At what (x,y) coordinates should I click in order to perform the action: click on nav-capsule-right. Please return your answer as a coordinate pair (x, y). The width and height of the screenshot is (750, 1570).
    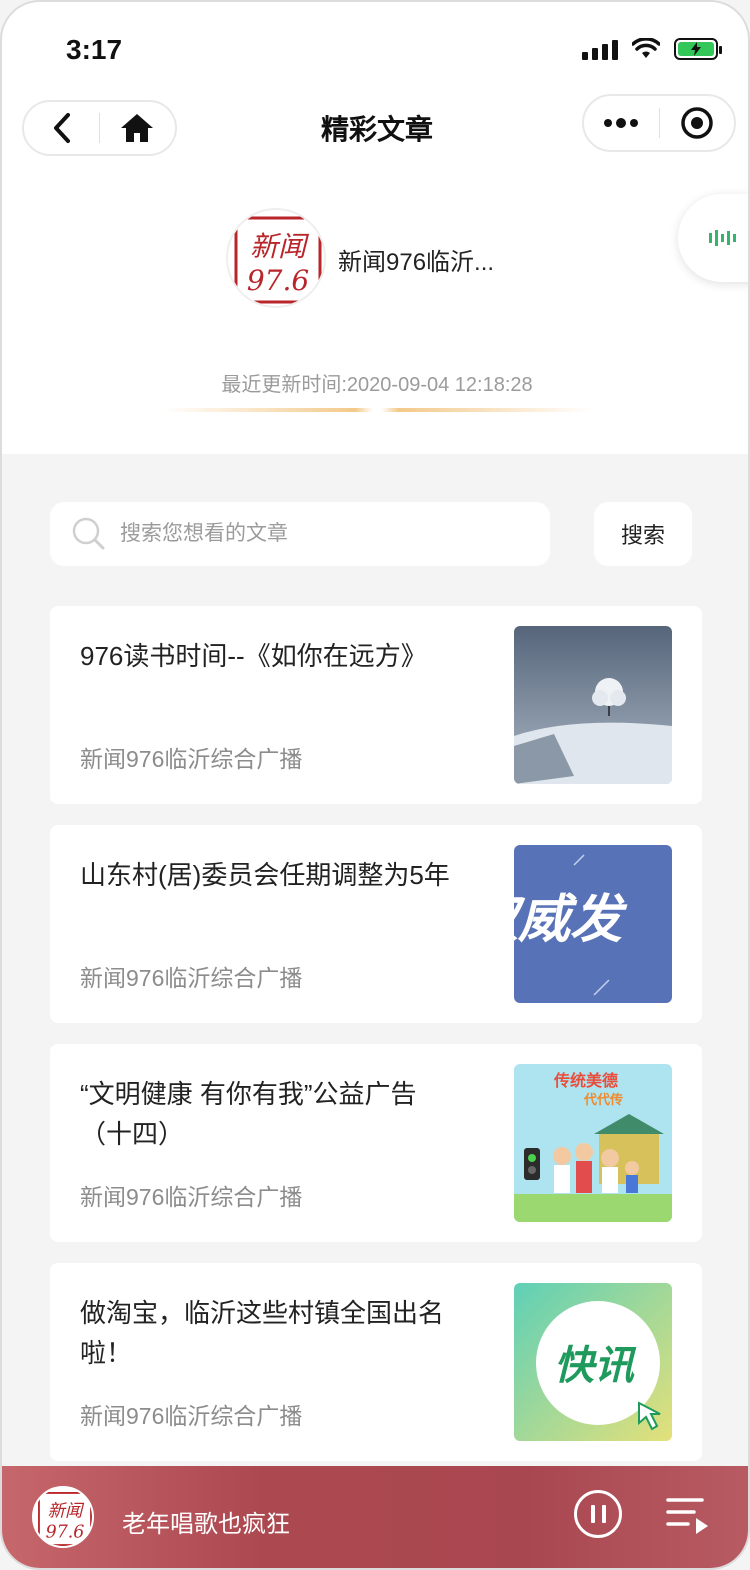
    Looking at the image, I should click on (659, 123).